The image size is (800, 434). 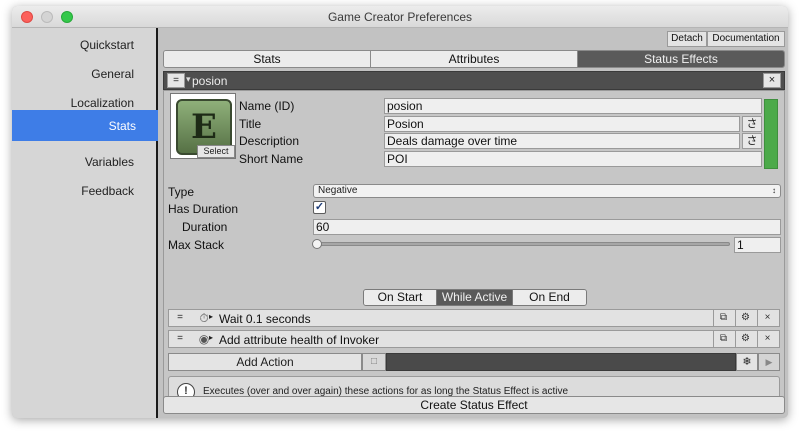 I want to click on short-name-label: Short Name, so click(x=271, y=159).